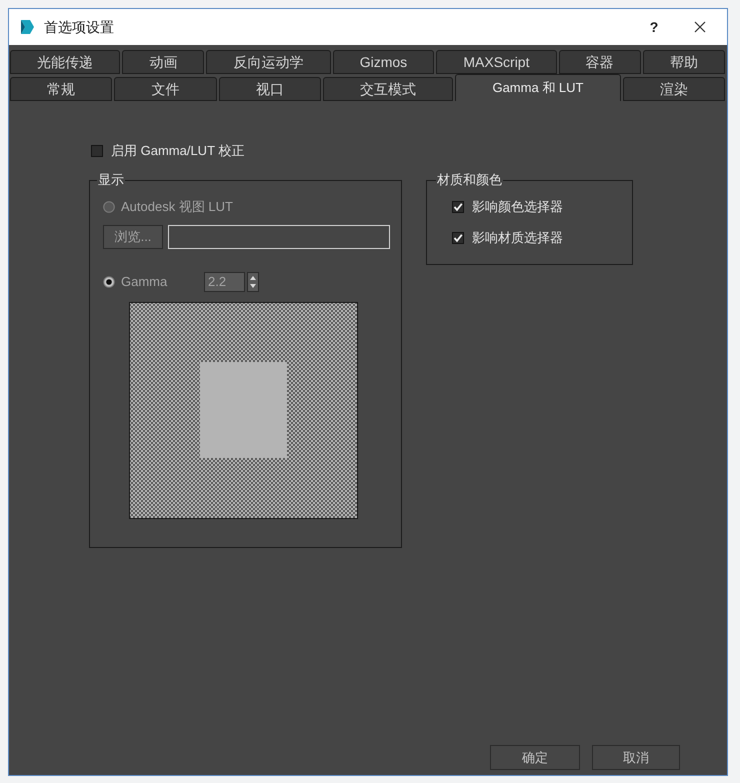  What do you see at coordinates (27, 27) in the screenshot?
I see `app-icon` at bounding box center [27, 27].